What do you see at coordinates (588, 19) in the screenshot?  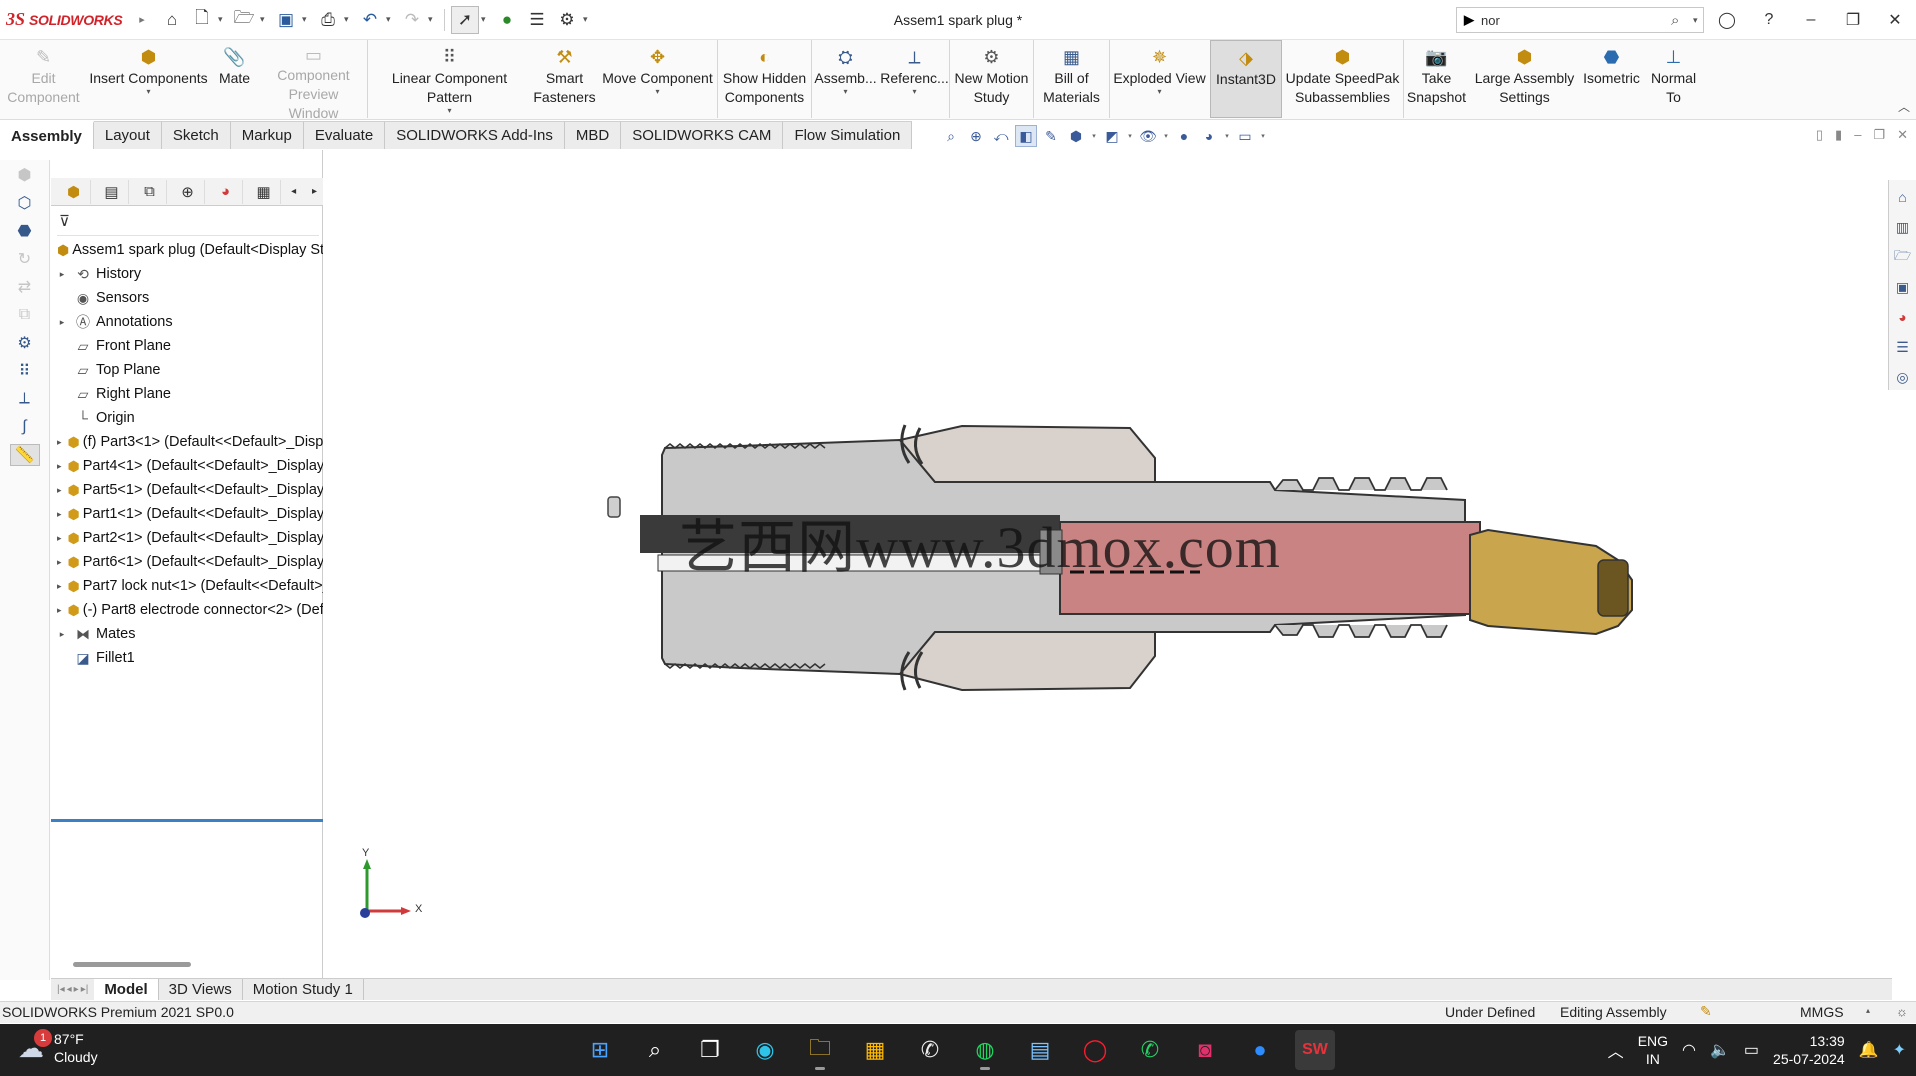 I see `options-dropdown-icon: ▾` at bounding box center [588, 19].